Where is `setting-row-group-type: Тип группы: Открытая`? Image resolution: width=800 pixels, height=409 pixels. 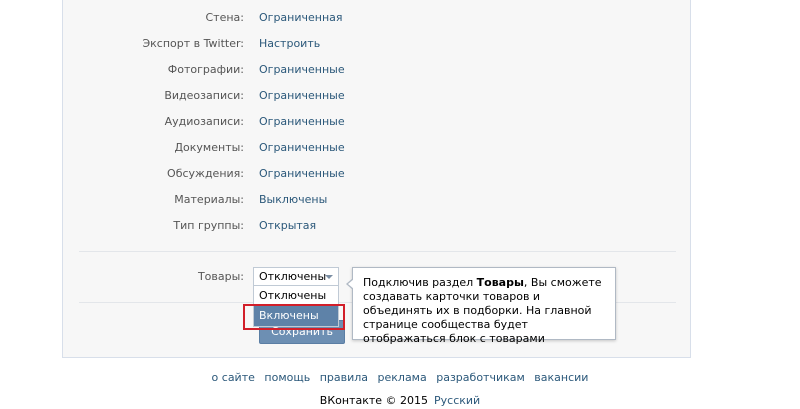
setting-row-group-type: Тип группы: Открытая is located at coordinates (377, 226).